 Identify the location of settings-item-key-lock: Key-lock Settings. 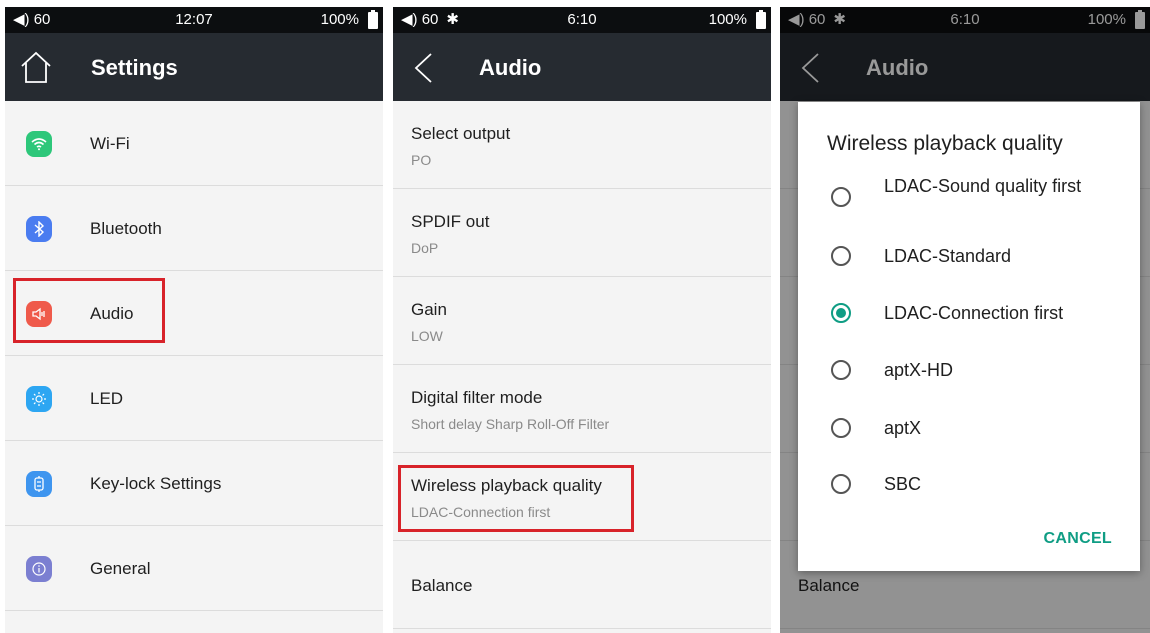
(194, 483).